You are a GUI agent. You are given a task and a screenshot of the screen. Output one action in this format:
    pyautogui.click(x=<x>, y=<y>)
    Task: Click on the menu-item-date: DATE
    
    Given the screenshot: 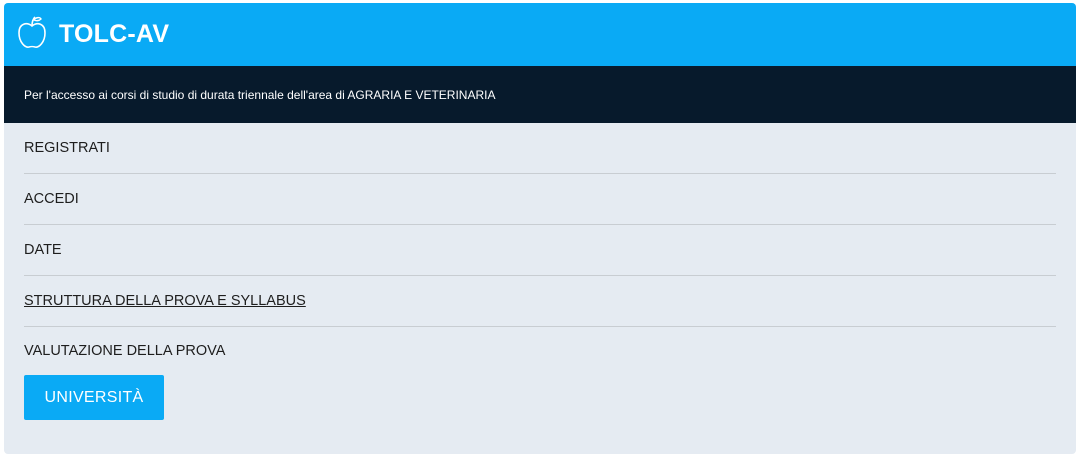 What is the action you would take?
    pyautogui.click(x=540, y=250)
    